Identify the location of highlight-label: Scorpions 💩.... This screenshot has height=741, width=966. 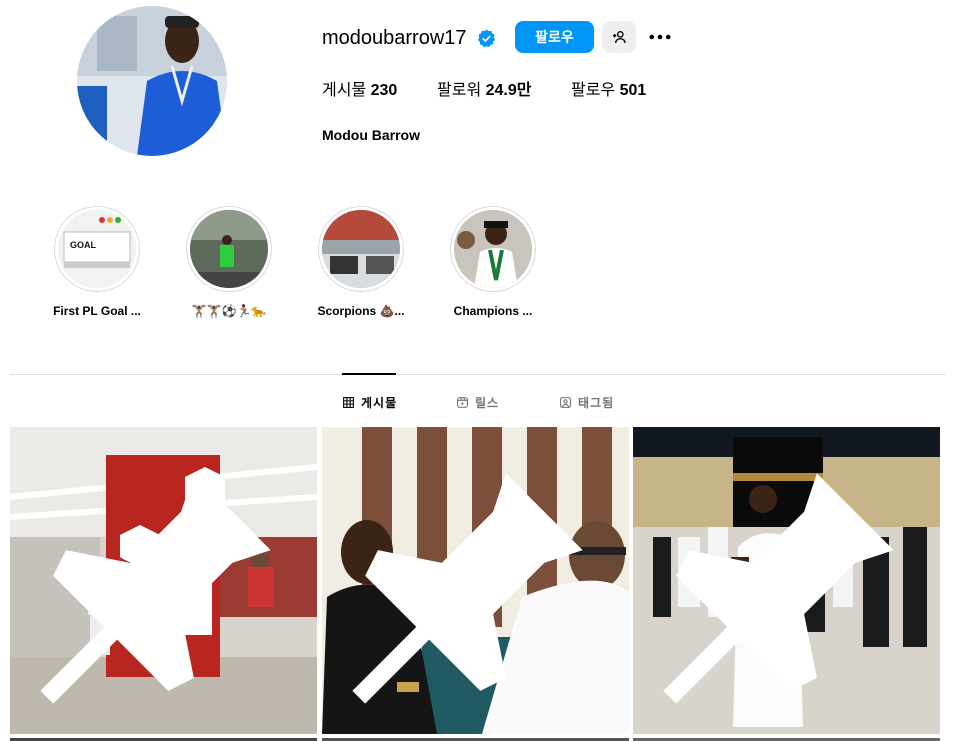
(361, 311).